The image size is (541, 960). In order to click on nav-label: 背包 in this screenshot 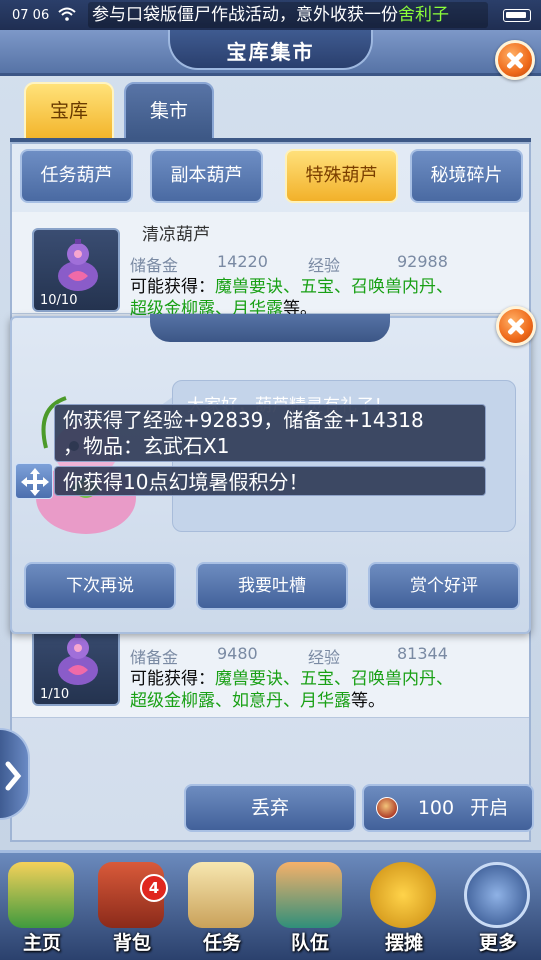, I will do `click(131, 943)`.